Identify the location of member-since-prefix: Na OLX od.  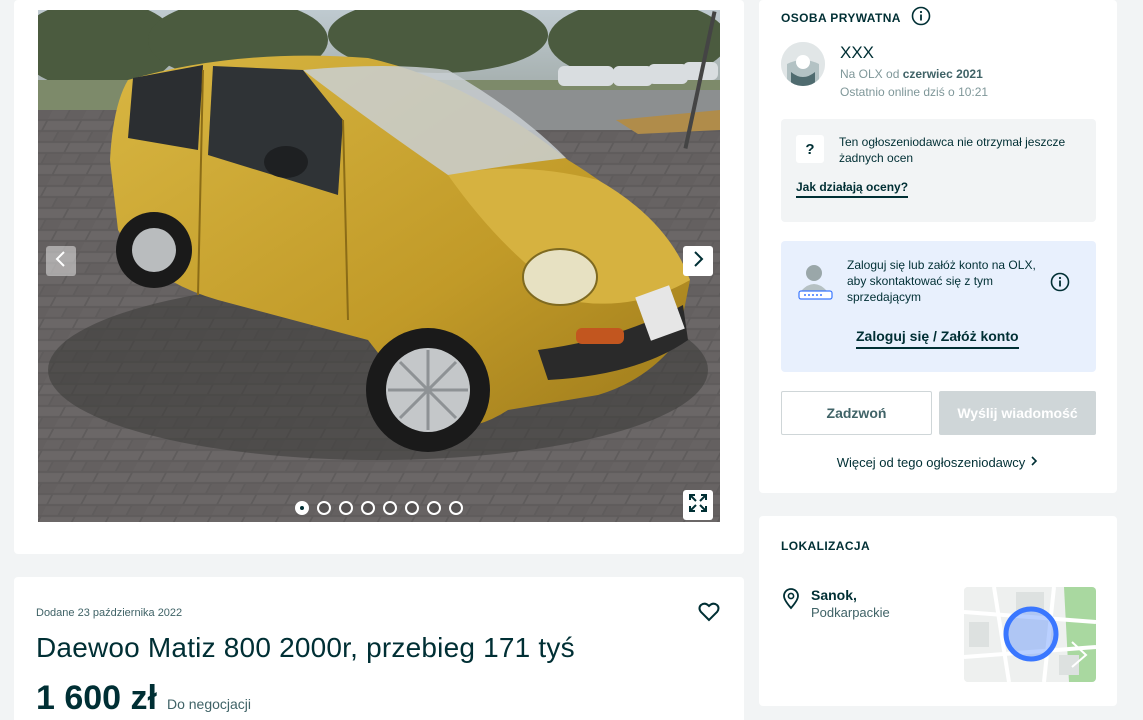
(871, 74).